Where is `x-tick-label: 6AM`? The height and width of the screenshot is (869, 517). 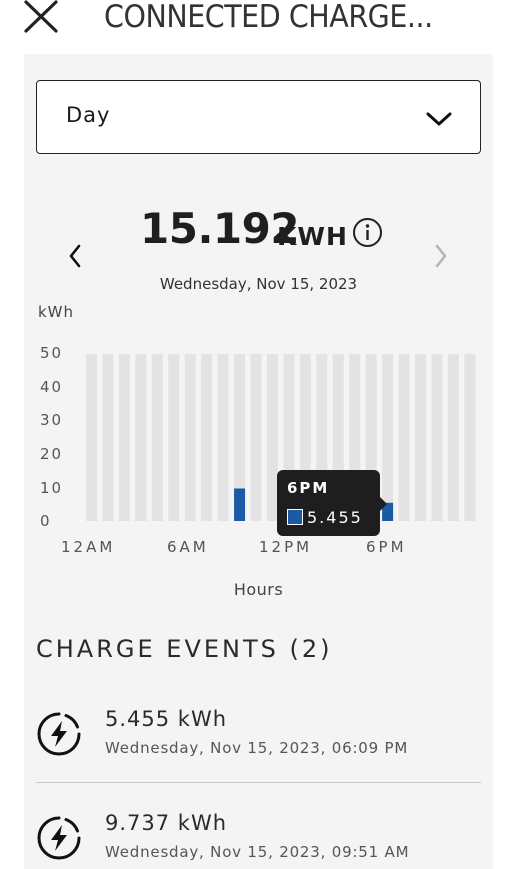
x-tick-label: 6AM is located at coordinates (188, 547).